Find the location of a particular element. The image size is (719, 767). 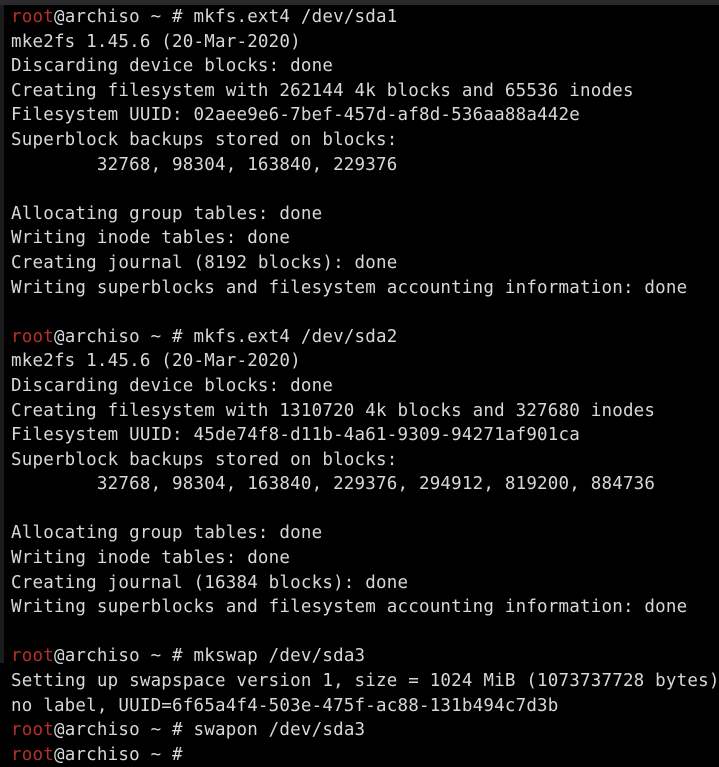

terminal-prompt-line: root@archiso ~ # mkswap /dev/sda3 is located at coordinates (365, 656).